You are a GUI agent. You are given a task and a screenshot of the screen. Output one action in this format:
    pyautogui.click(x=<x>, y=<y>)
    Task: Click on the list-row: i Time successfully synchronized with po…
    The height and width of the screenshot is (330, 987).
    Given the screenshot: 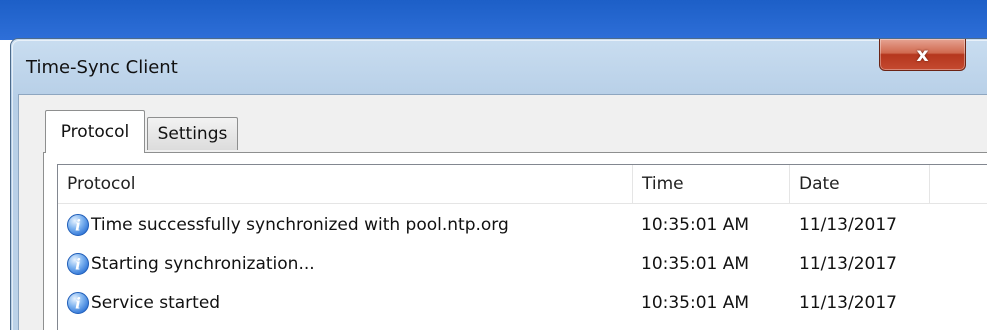 What is the action you would take?
    pyautogui.click(x=522, y=224)
    